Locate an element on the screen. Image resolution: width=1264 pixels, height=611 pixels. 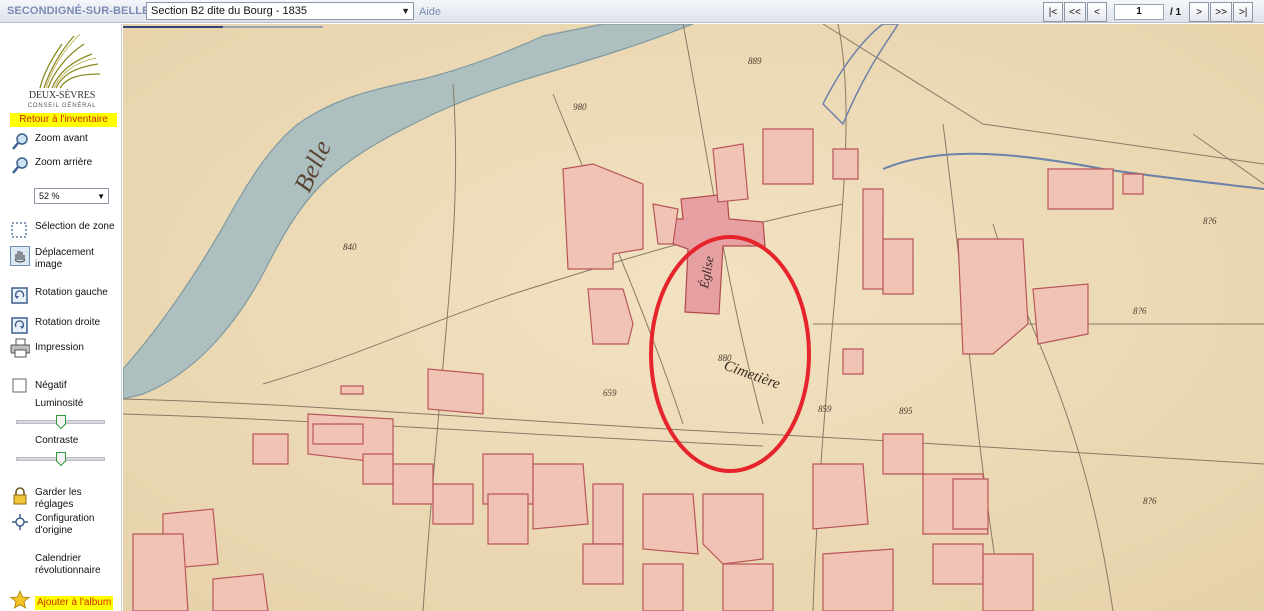
contrast-slider is located at coordinates (60, 459).